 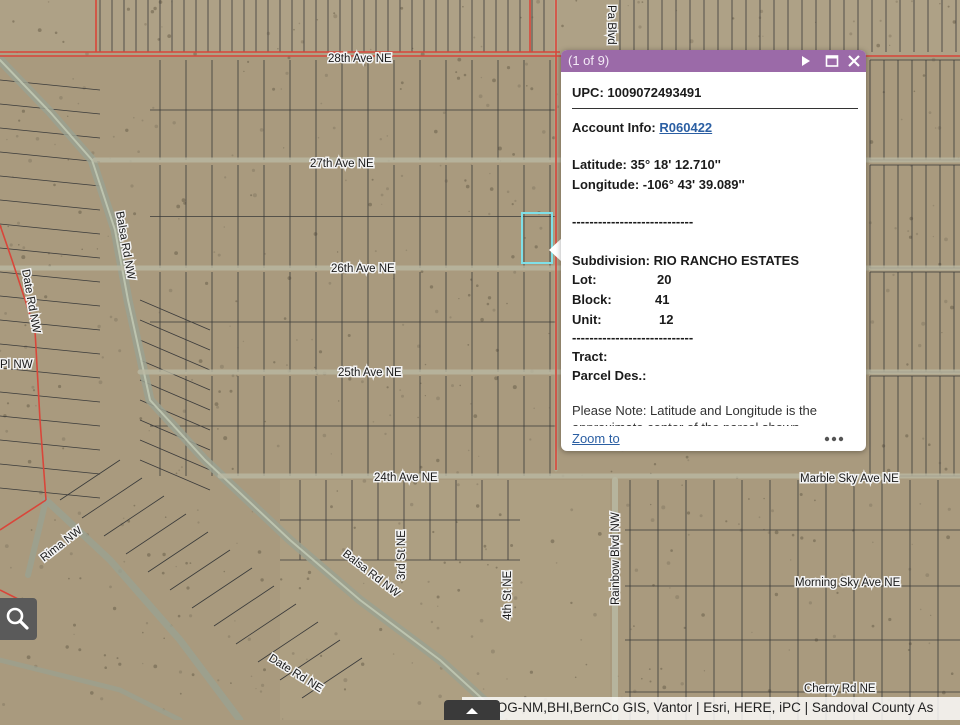 What do you see at coordinates (472, 710) in the screenshot?
I see `attribution-toggle` at bounding box center [472, 710].